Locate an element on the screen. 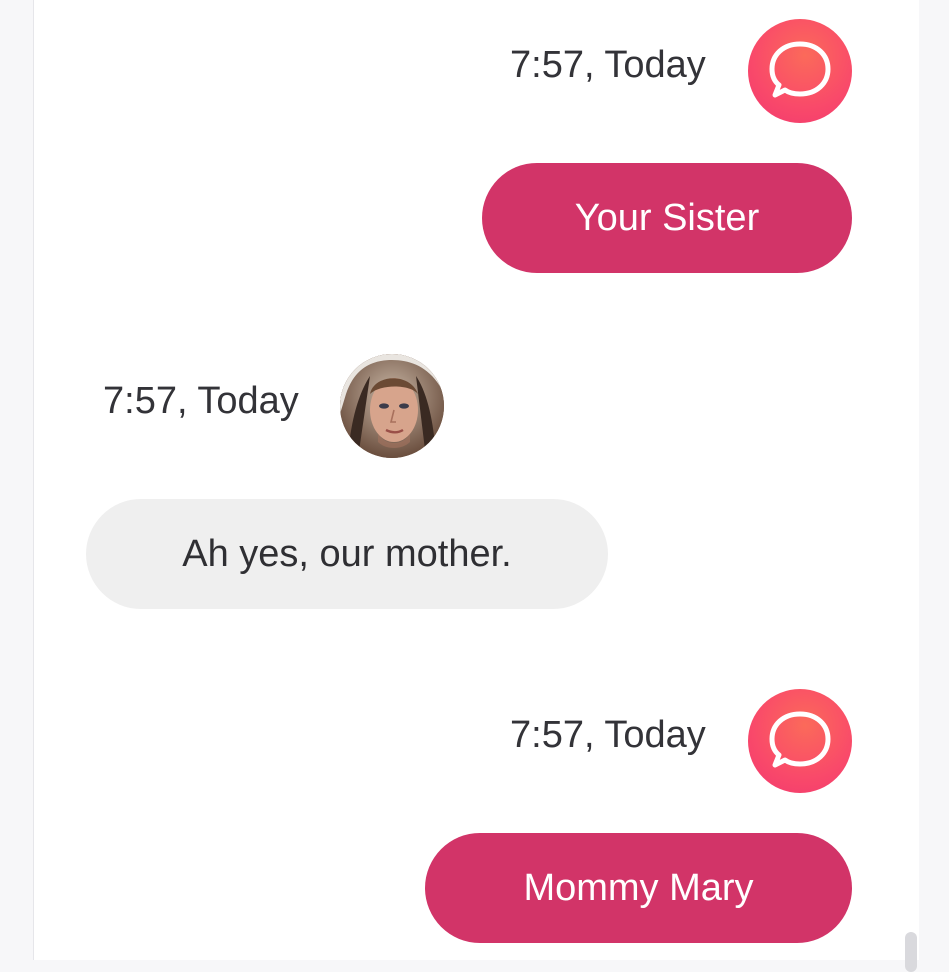  scrollbar-thumb is located at coordinates (911, 952).